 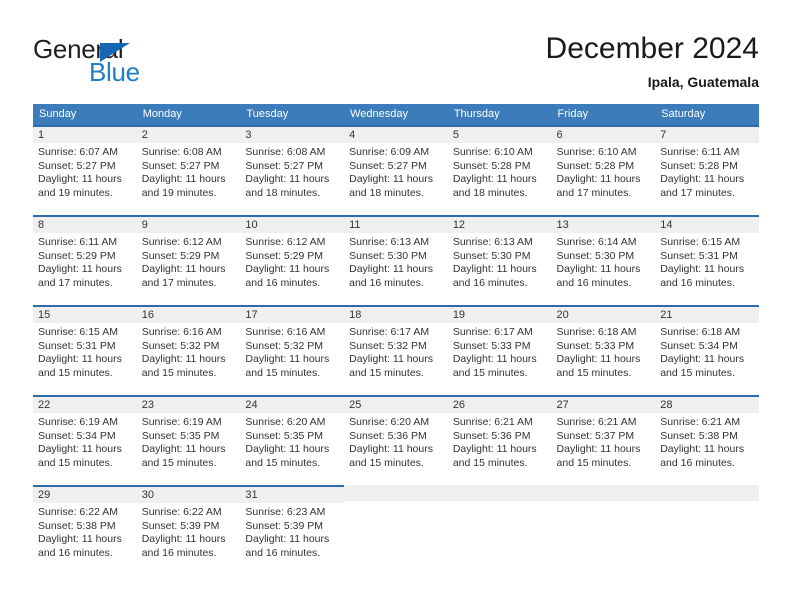 What do you see at coordinates (188, 135) in the screenshot?
I see `day-number: 2` at bounding box center [188, 135].